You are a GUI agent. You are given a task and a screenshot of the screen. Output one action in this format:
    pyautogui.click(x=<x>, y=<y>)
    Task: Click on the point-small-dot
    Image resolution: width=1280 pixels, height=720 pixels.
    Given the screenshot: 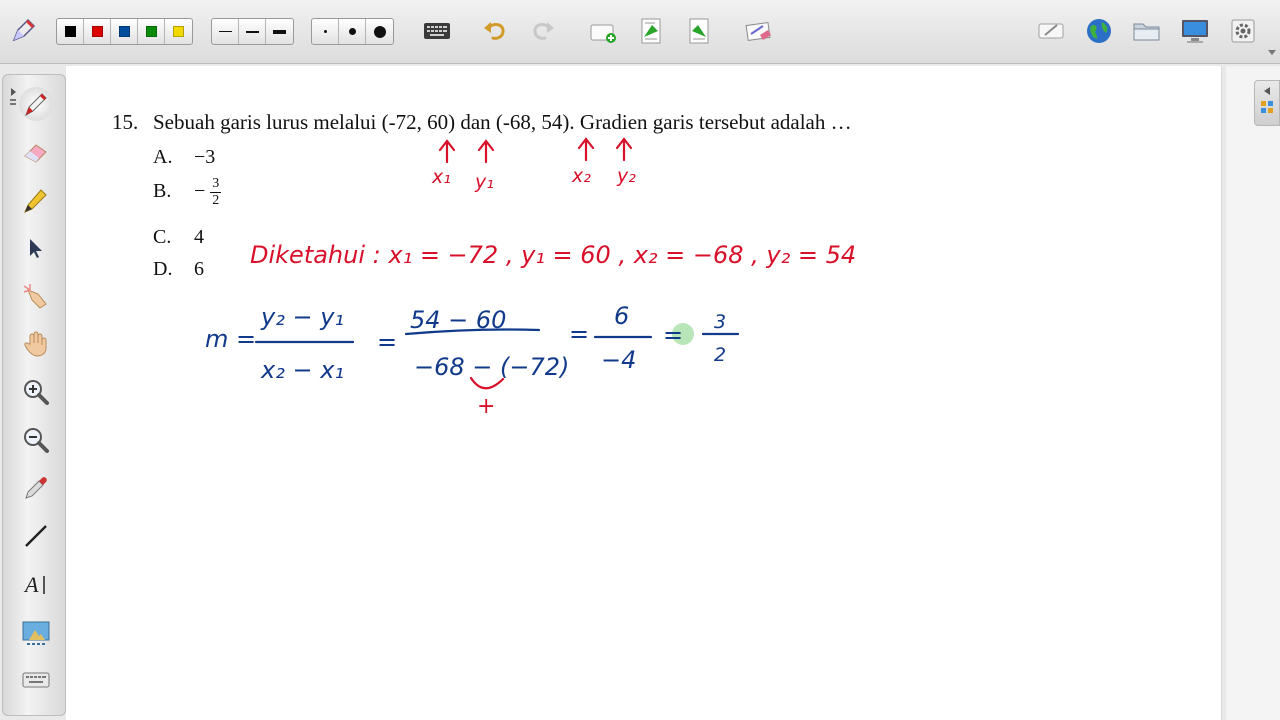 What is the action you would take?
    pyautogui.click(x=325, y=31)
    